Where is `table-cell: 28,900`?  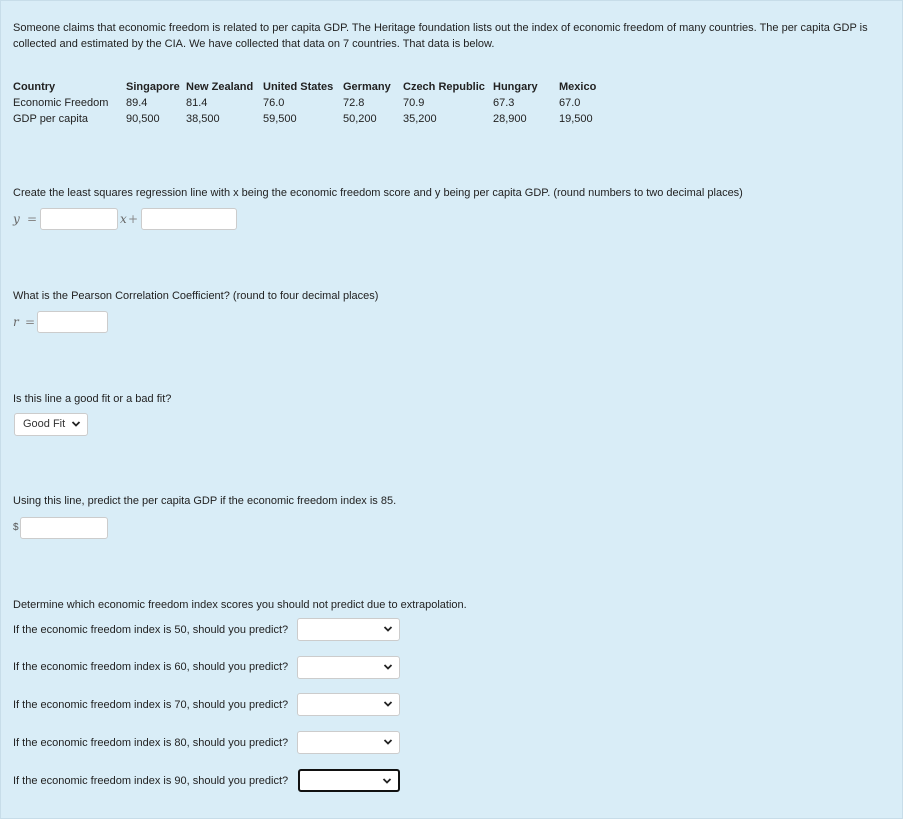 table-cell: 28,900 is located at coordinates (510, 119).